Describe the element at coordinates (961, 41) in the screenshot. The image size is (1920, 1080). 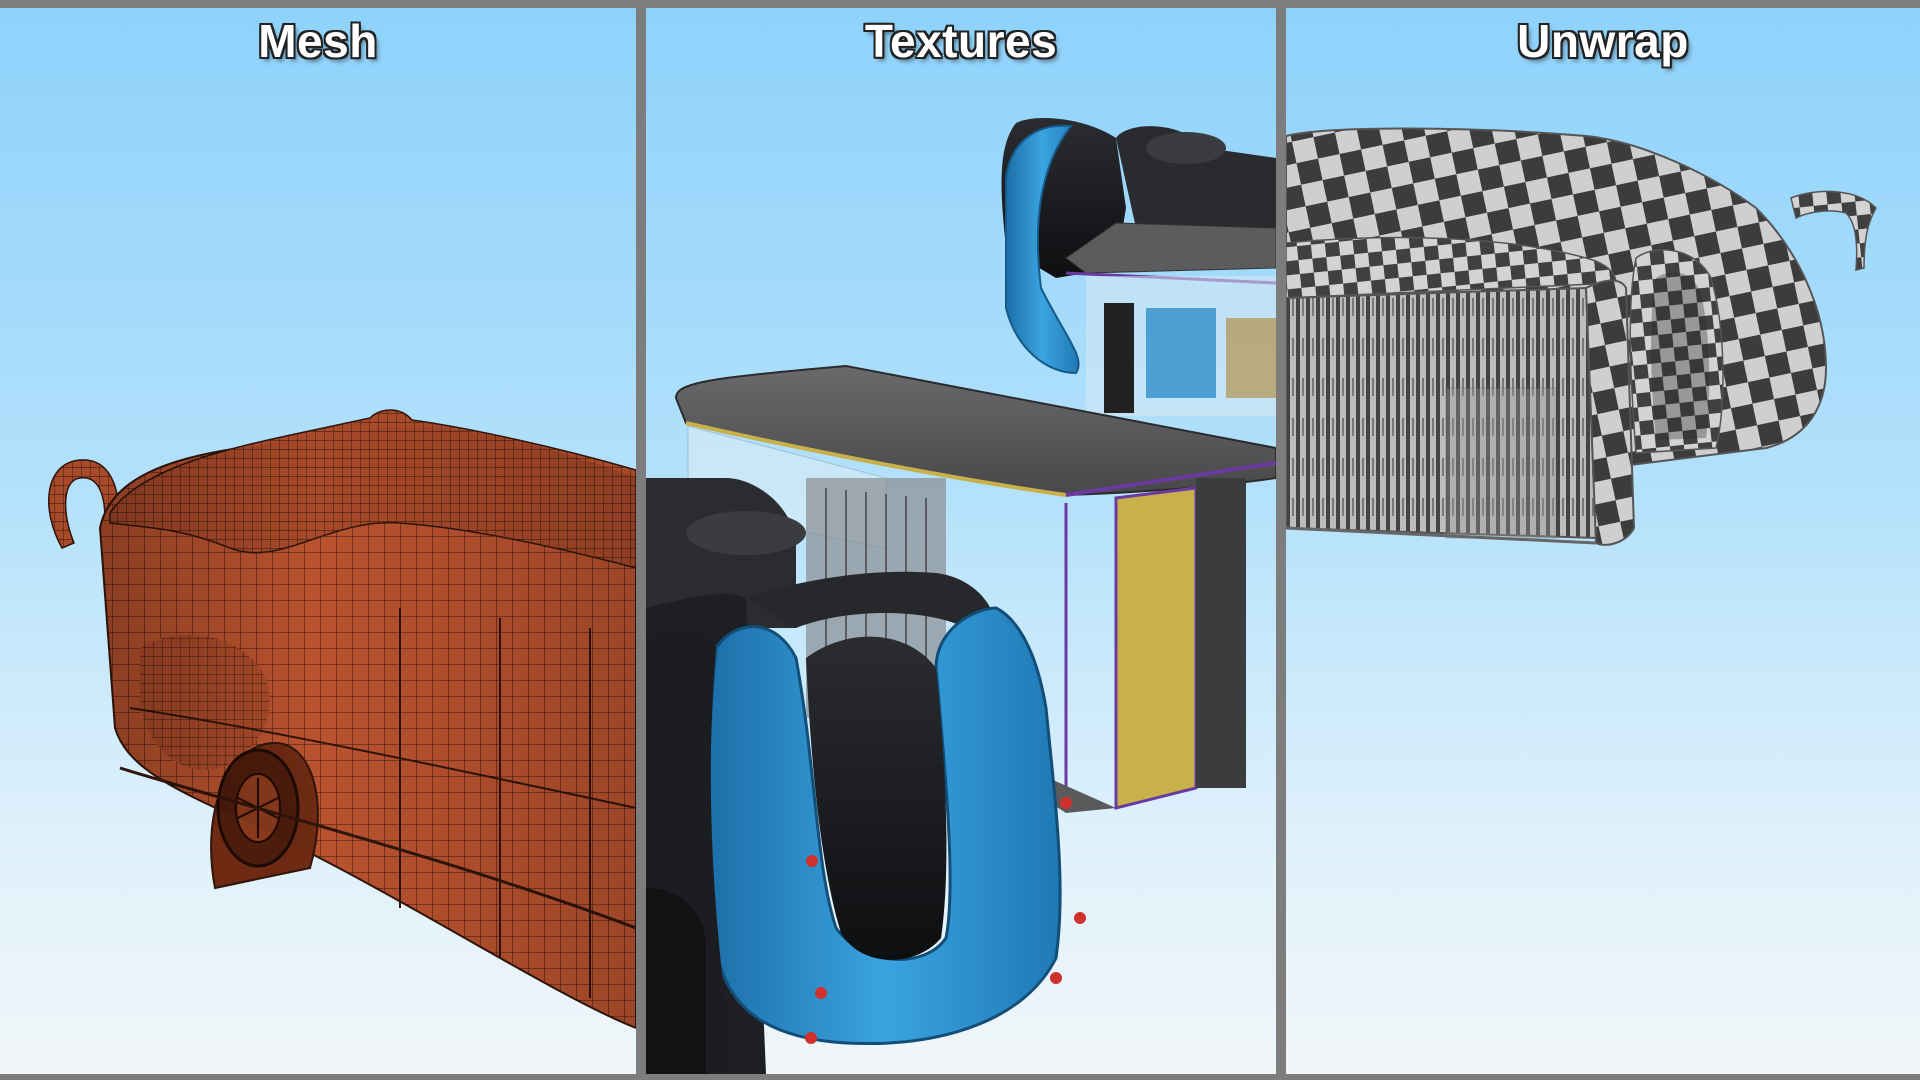
I see `panel-title-textures: Textures` at that location.